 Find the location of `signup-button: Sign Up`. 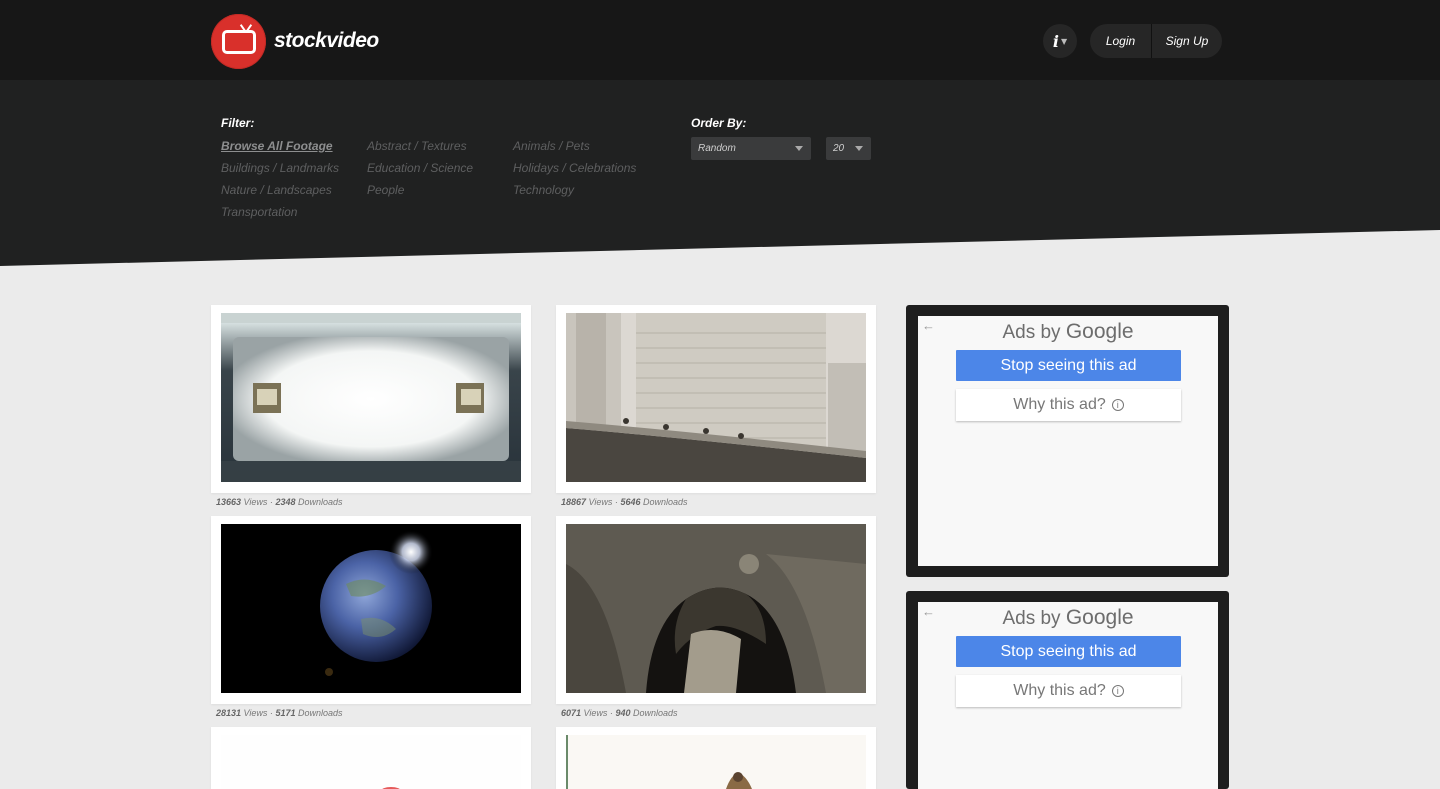

signup-button: Sign Up is located at coordinates (1187, 41).